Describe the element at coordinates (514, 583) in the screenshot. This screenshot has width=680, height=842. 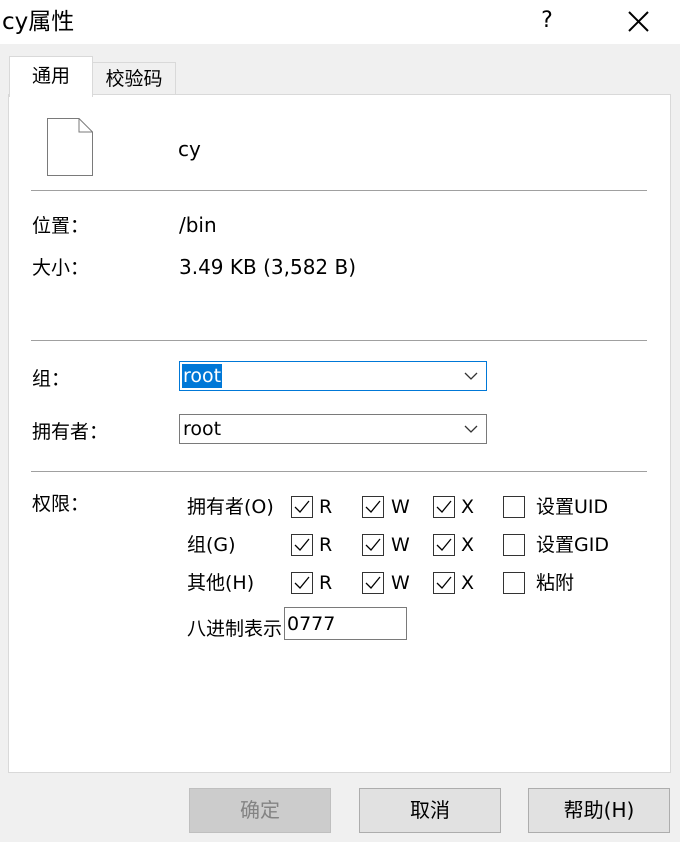
I see `sticky-checkbox` at that location.